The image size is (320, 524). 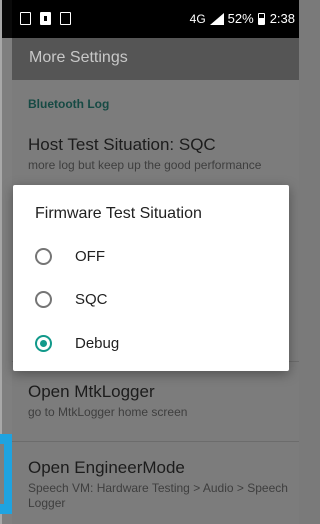 I want to click on pref-title: Open EngineerMode, so click(x=106, y=467).